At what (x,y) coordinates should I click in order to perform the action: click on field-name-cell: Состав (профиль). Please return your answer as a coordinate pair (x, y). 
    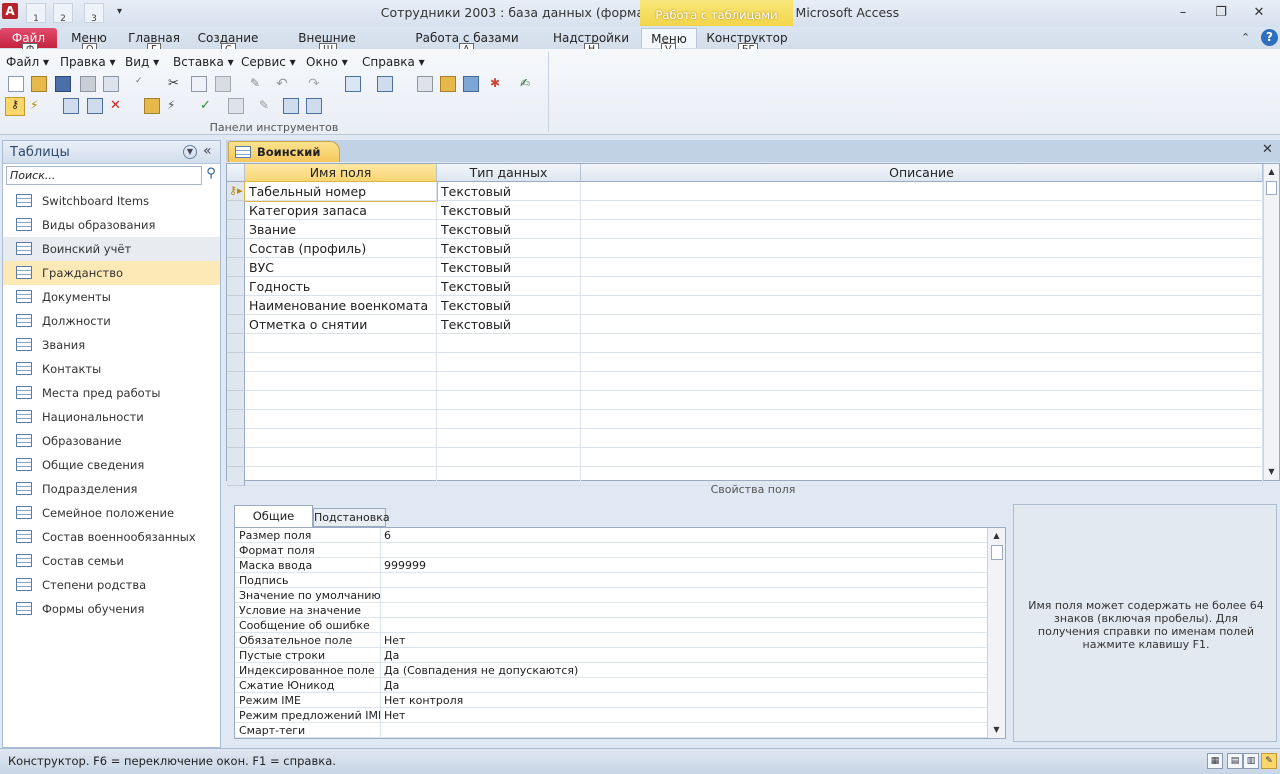
    Looking at the image, I should click on (341, 248).